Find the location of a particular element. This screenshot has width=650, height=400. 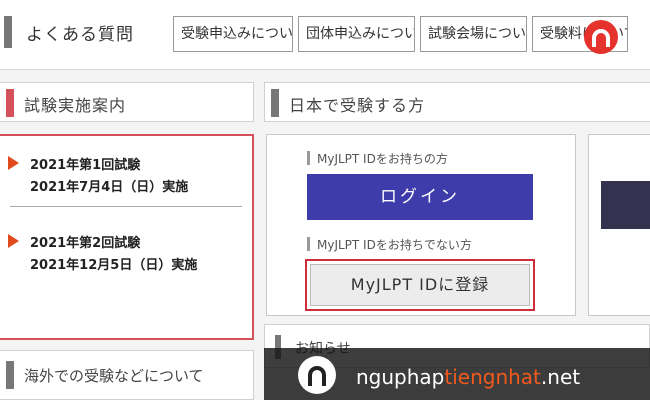

watermark-arch is located at coordinates (317, 376).